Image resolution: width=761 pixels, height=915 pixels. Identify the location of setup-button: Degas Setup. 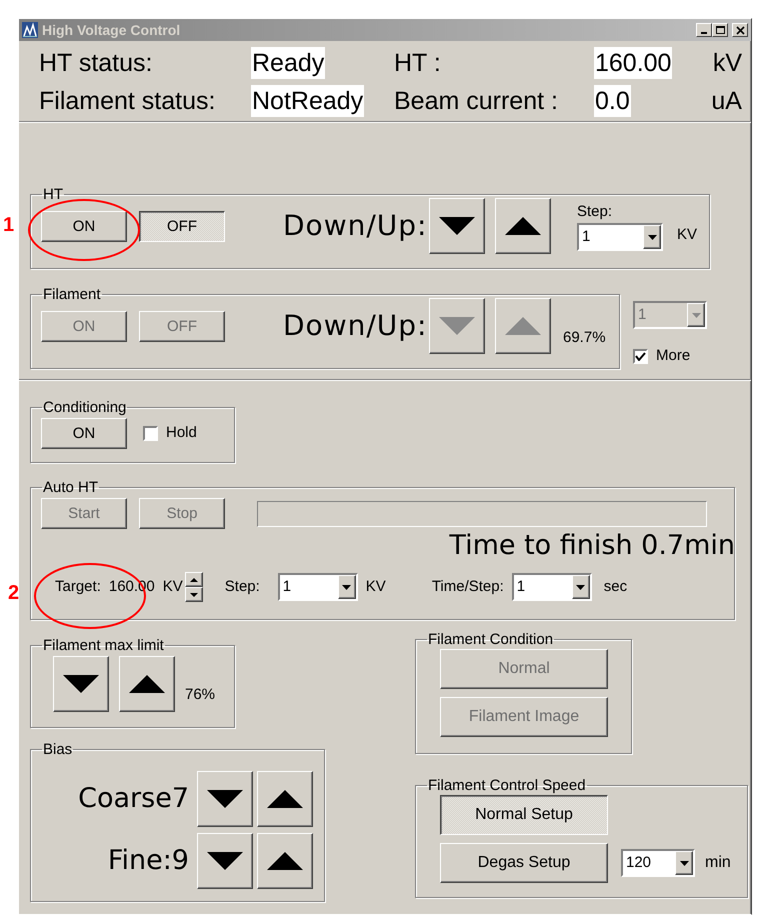
(524, 863).